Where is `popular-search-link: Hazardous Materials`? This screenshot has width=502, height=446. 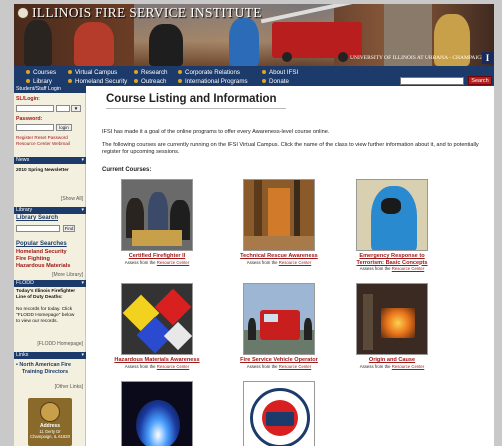
popular-search-link: Hazardous Materials is located at coordinates (43, 266).